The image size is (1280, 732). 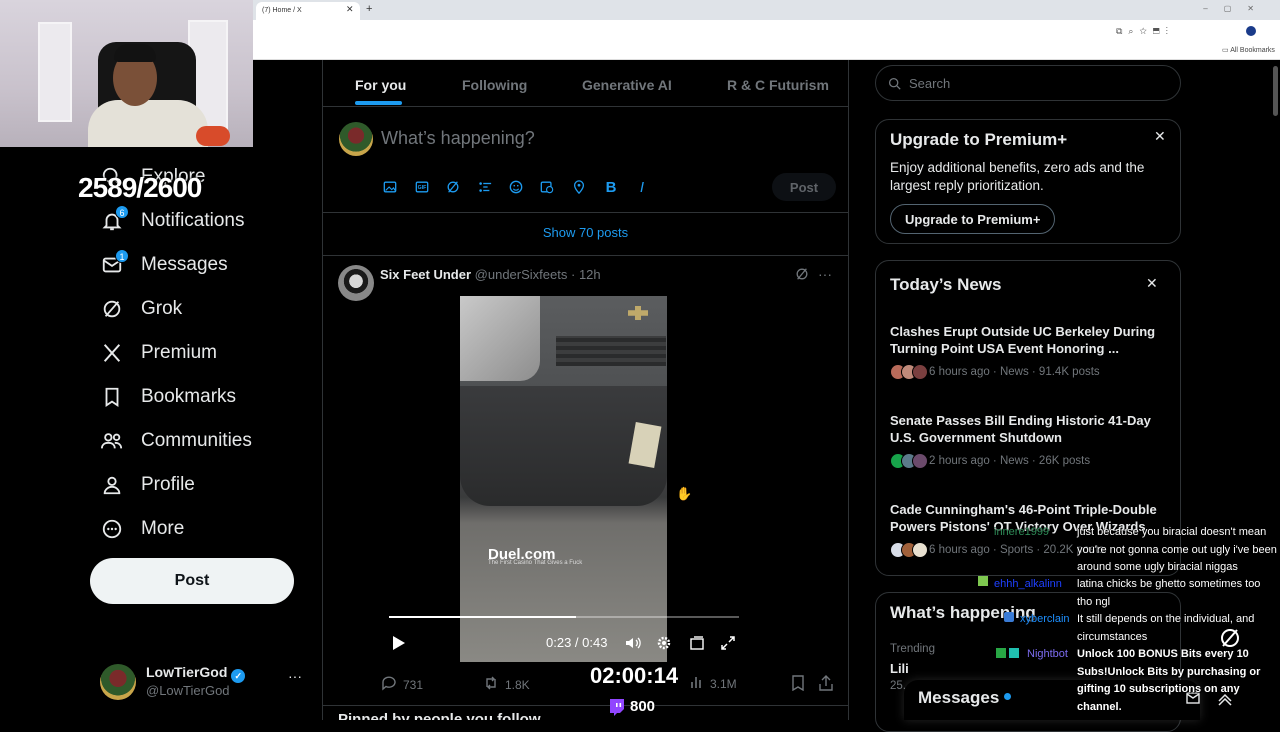 I want to click on poll-icon, so click(x=485, y=188).